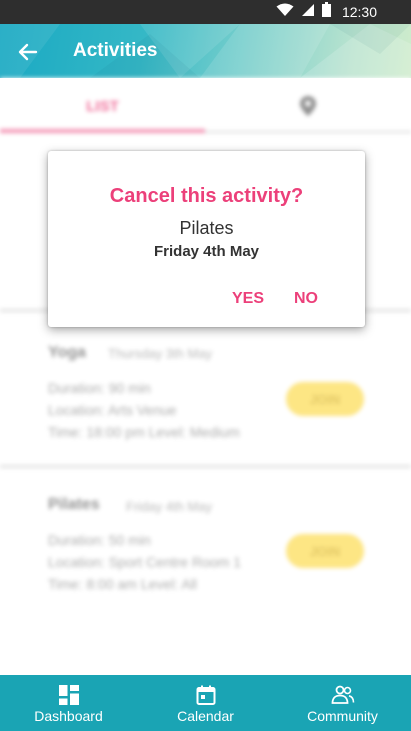  I want to click on dialog-activity-name: Pilates, so click(206, 228).